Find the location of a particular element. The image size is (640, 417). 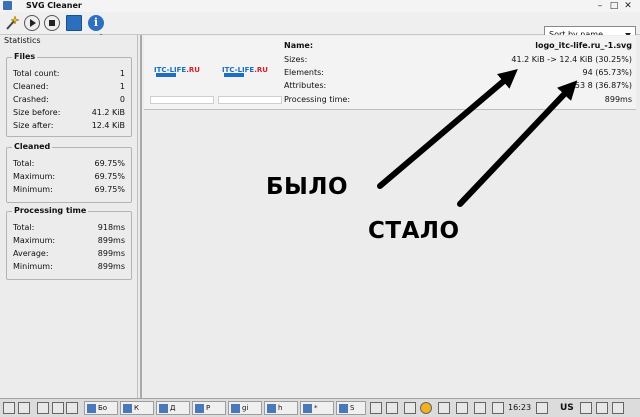

stat-row: Maximum: 69.75% is located at coordinates (69, 177).